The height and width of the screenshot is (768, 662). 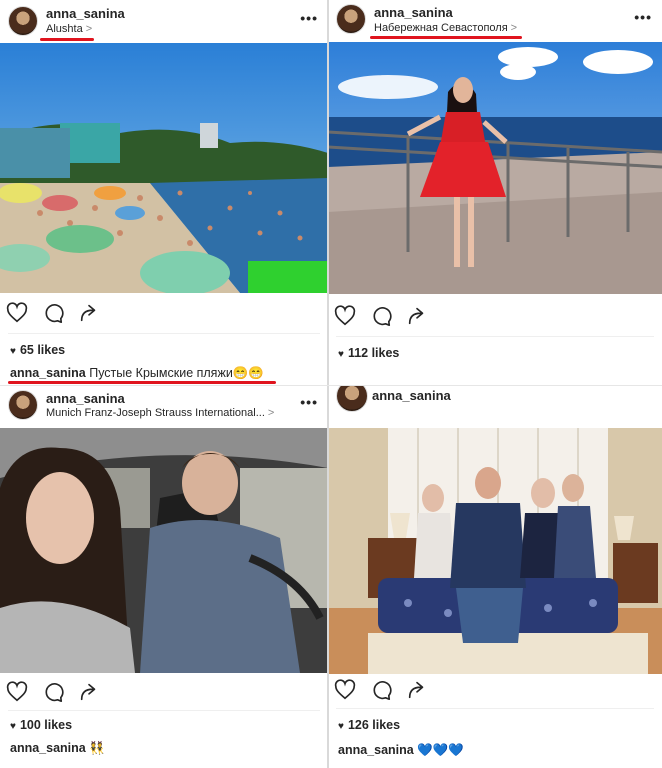 What do you see at coordinates (64, 29) in the screenshot?
I see `location-text: Alushta` at bounding box center [64, 29].